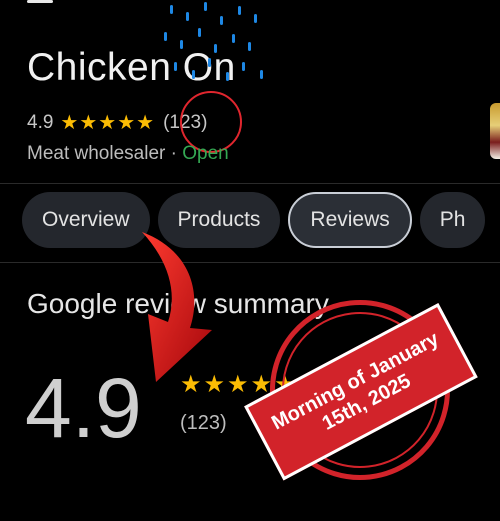 This screenshot has height=521, width=500. I want to click on tab-photos: Ph, so click(452, 220).